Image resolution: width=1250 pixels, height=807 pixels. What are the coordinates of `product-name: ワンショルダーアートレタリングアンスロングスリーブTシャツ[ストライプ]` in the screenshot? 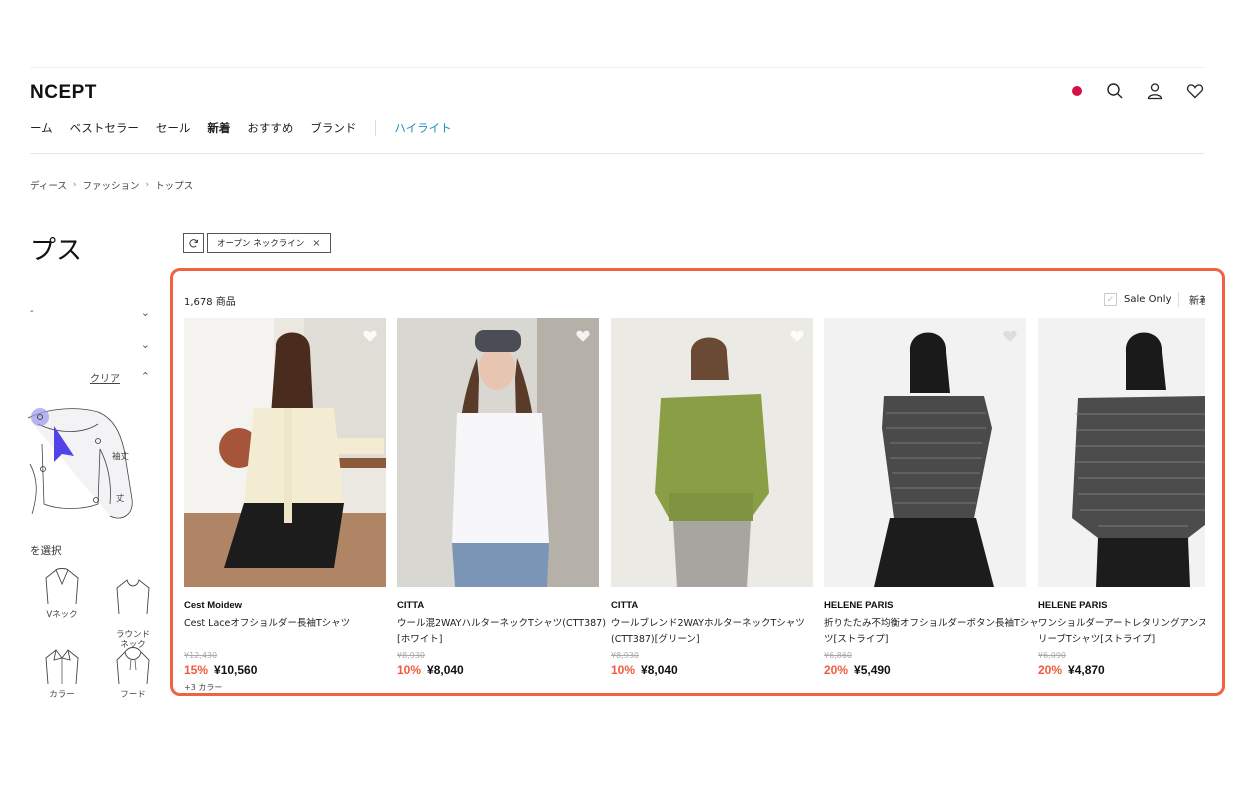 It's located at (1121, 633).